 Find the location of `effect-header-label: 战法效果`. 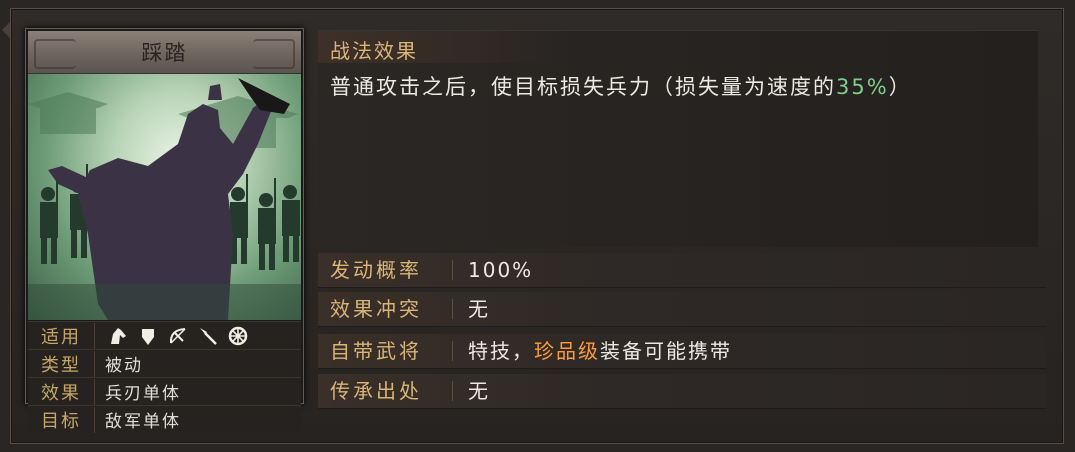

effect-header-label: 战法效果 is located at coordinates (374, 51).